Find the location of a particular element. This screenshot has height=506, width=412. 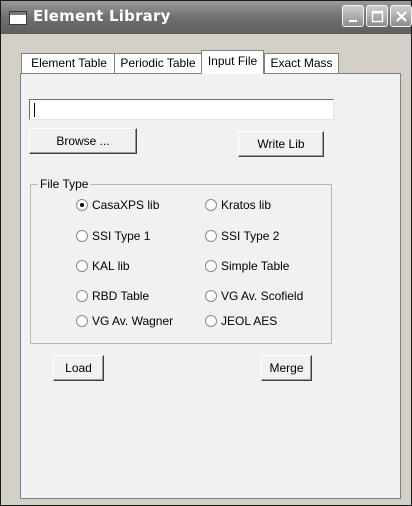

radio-label: VG Av. Scofield is located at coordinates (262, 296).